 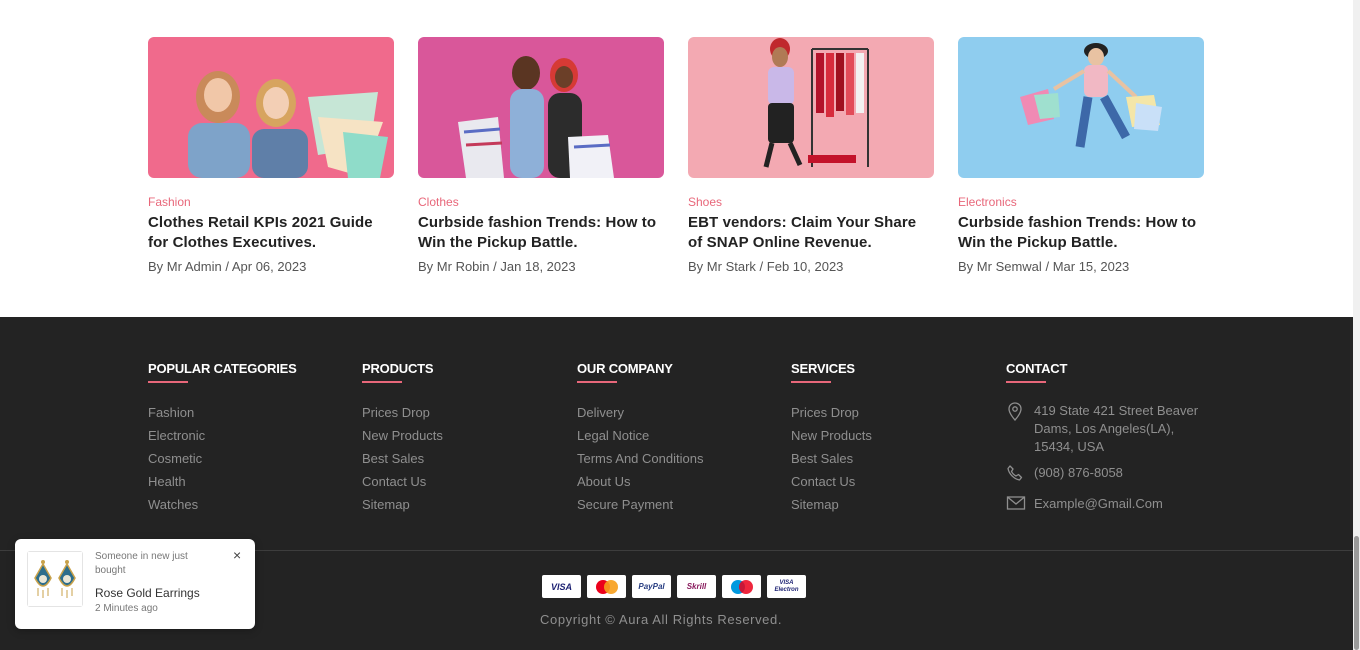 I want to click on blog-date: Apr 06, 2023, so click(x=269, y=266).